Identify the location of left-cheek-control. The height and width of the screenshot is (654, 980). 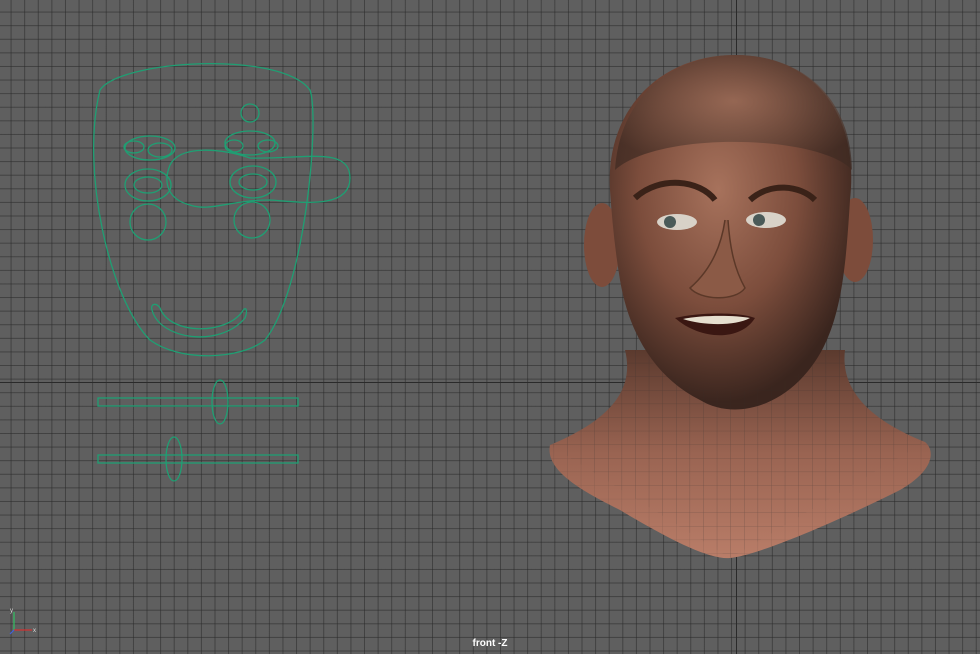
(148, 222).